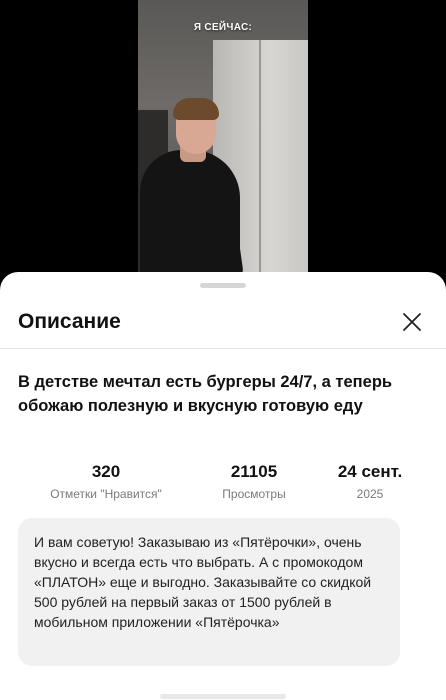 Image resolution: width=446 pixels, height=700 pixels. Describe the element at coordinates (223, 27) in the screenshot. I see `video-caption: Я СЕЙЧАС:` at that location.